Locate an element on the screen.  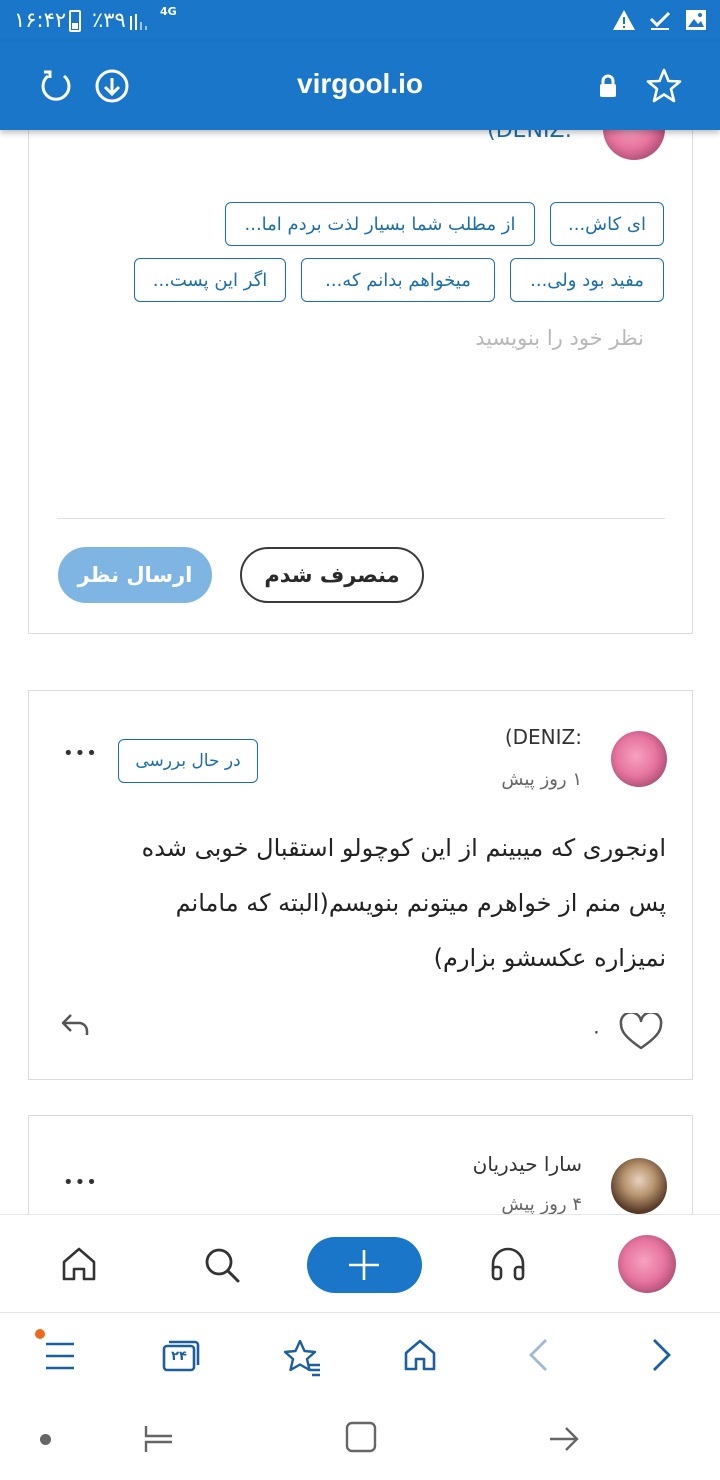
app-bottom-nav is located at coordinates (360, 1263).